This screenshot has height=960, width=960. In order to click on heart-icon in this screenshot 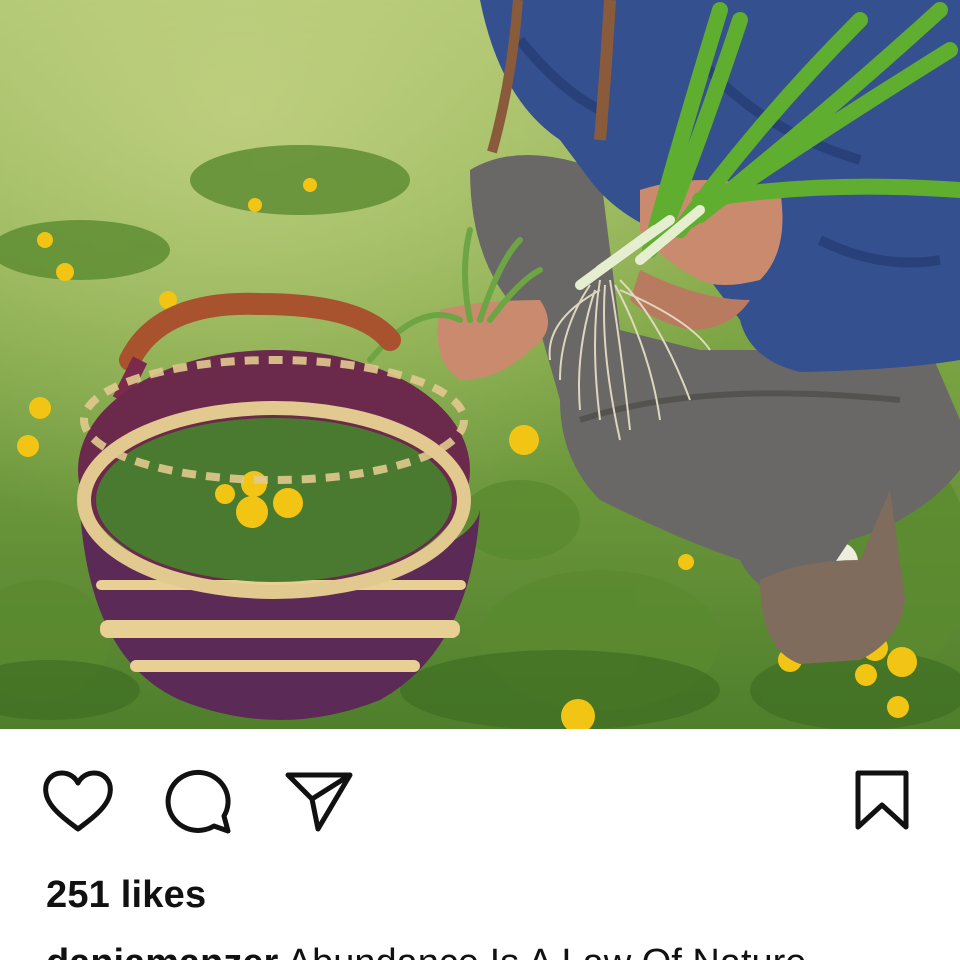, I will do `click(78, 801)`.